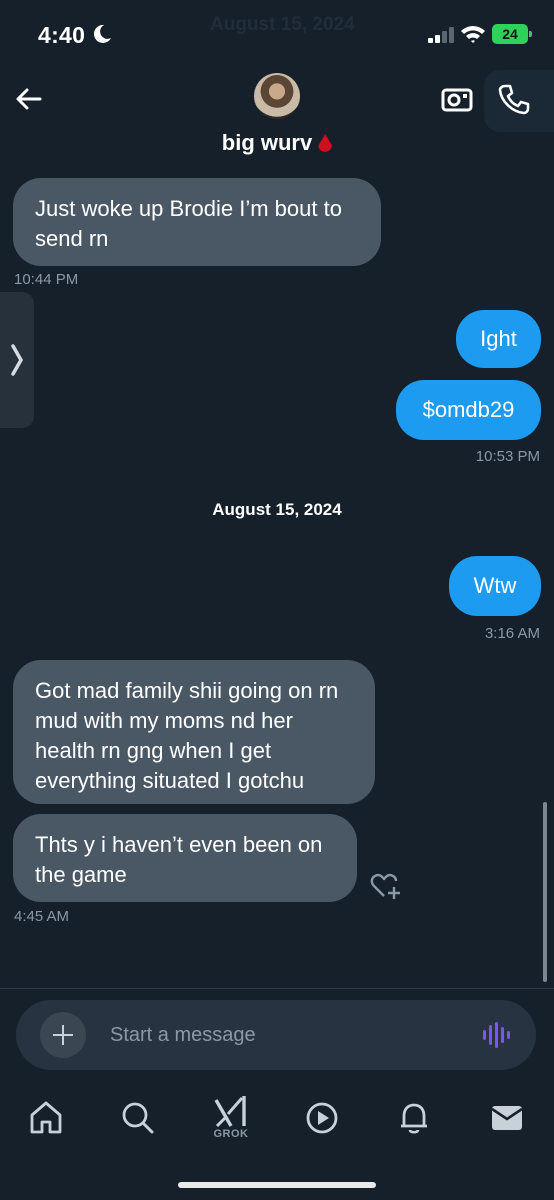 The height and width of the screenshot is (1200, 554). Describe the element at coordinates (62, 35) in the screenshot. I see `status-time: 4:40` at that location.